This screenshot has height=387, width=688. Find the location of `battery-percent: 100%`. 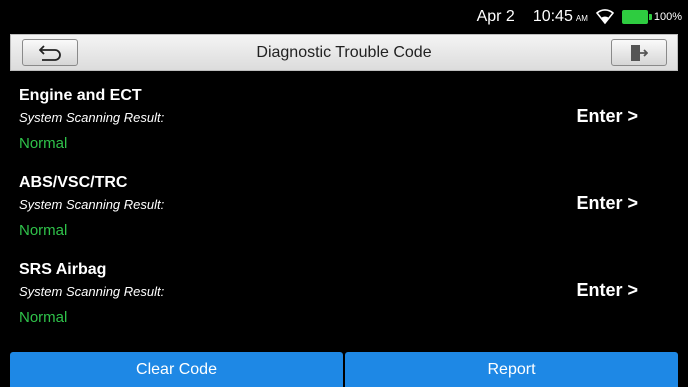

battery-percent: 100% is located at coordinates (667, 17).